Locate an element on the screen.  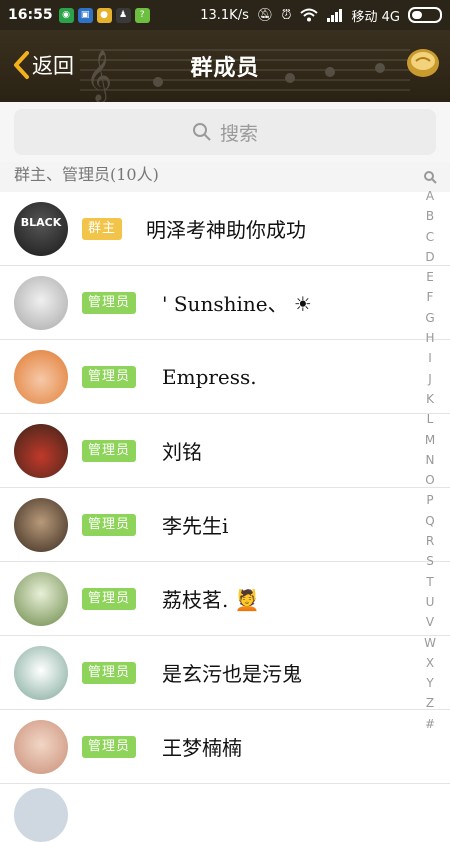
index-letter: Z is located at coordinates (430, 703).